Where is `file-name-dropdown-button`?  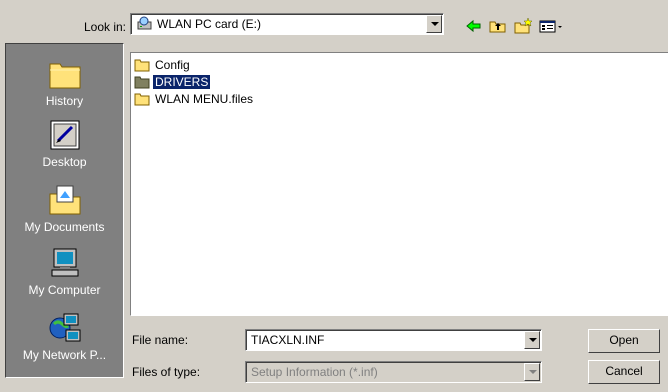 file-name-dropdown-button is located at coordinates (532, 340).